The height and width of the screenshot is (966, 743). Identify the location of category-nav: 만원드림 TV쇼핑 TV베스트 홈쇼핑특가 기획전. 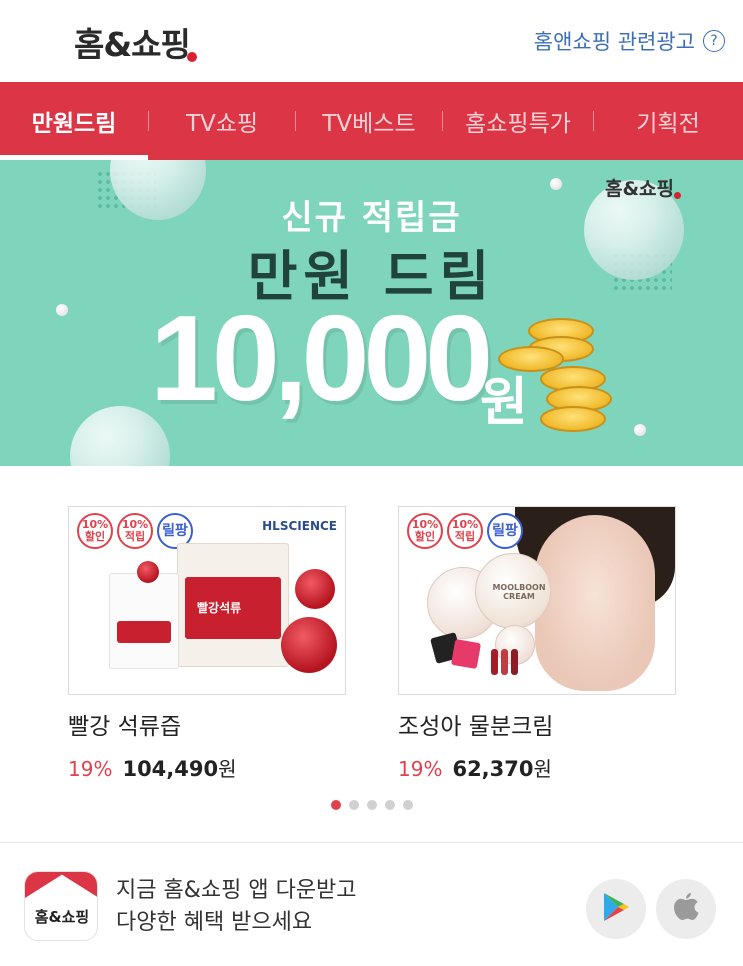
(371, 121).